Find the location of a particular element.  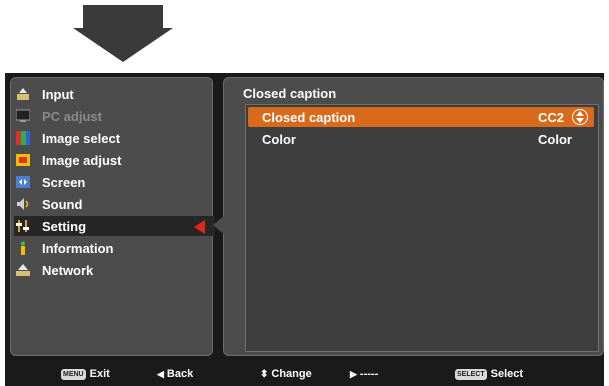

menu-item-label: Screen is located at coordinates (64, 182).